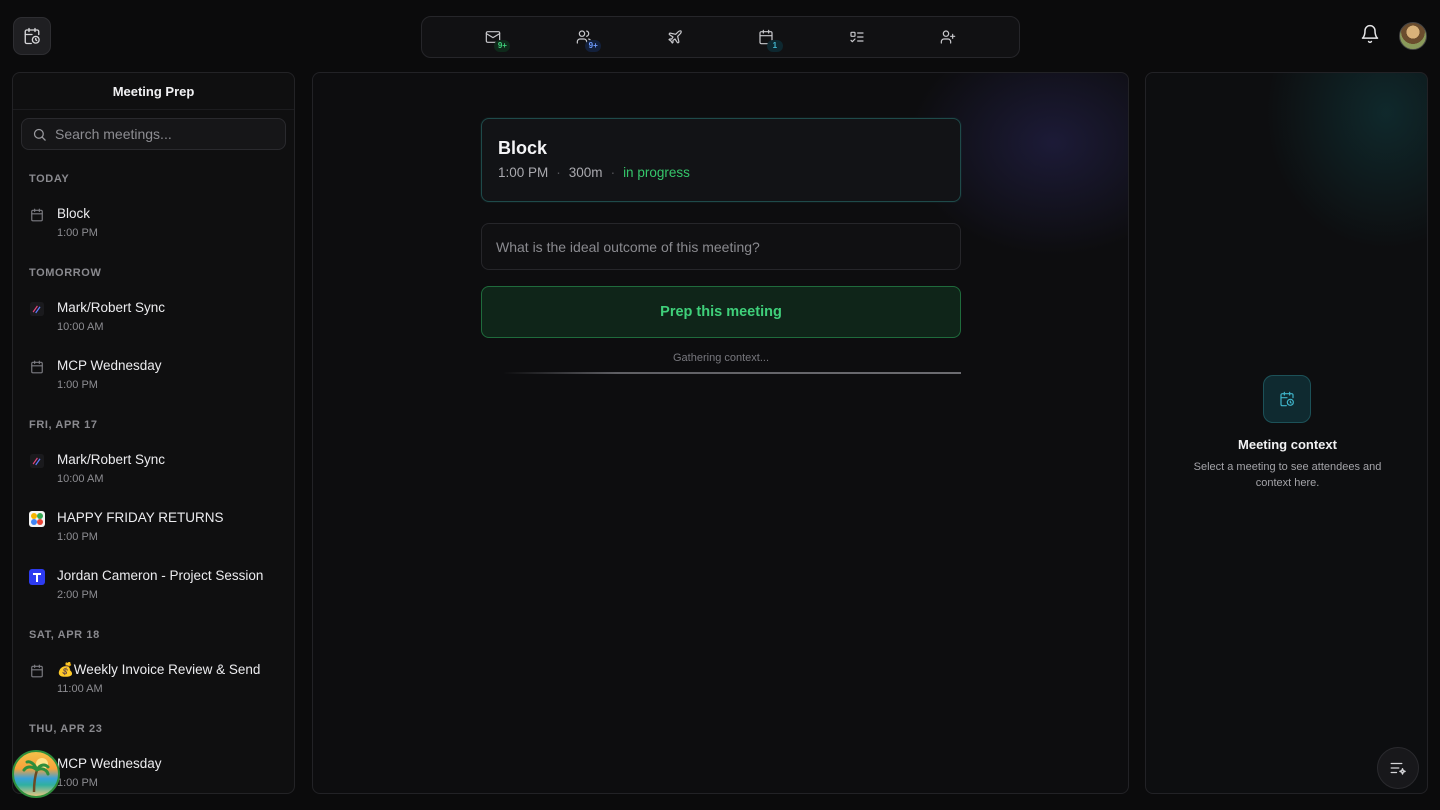 The width and height of the screenshot is (1440, 810). Describe the element at coordinates (721, 312) in the screenshot. I see `prep-meeting-button: Prep this meeting` at that location.